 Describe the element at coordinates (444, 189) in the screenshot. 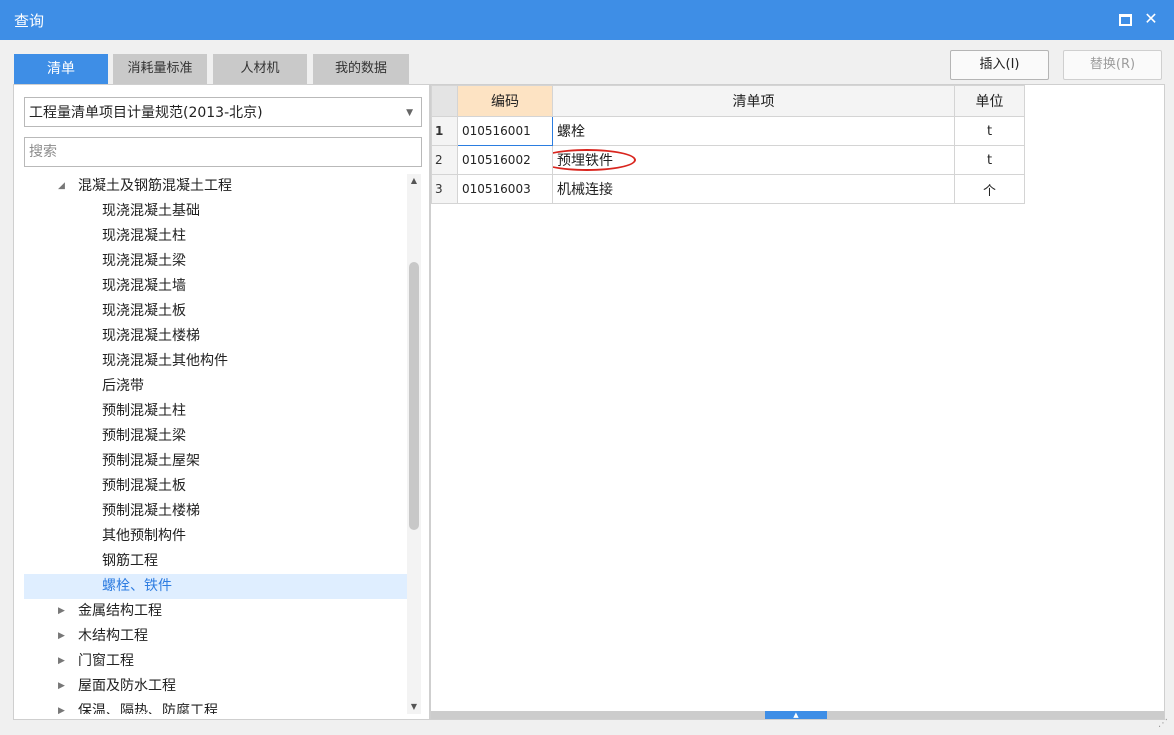

I see `row-number: 3` at that location.